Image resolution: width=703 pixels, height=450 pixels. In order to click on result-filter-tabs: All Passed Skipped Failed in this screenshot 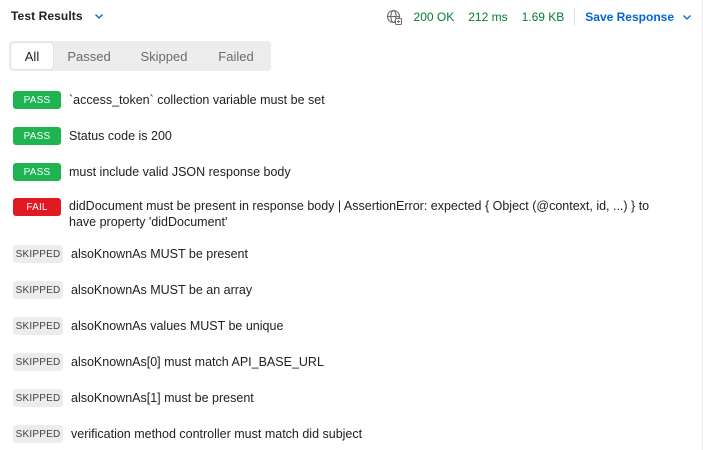, I will do `click(140, 56)`.